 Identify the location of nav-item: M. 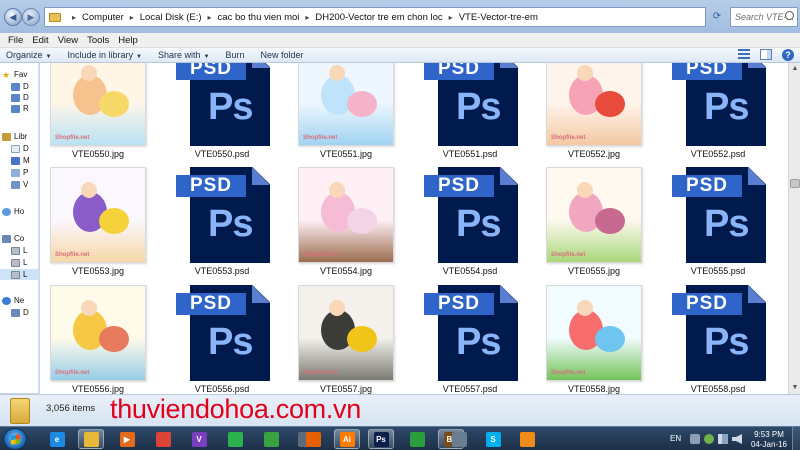
(19, 160).